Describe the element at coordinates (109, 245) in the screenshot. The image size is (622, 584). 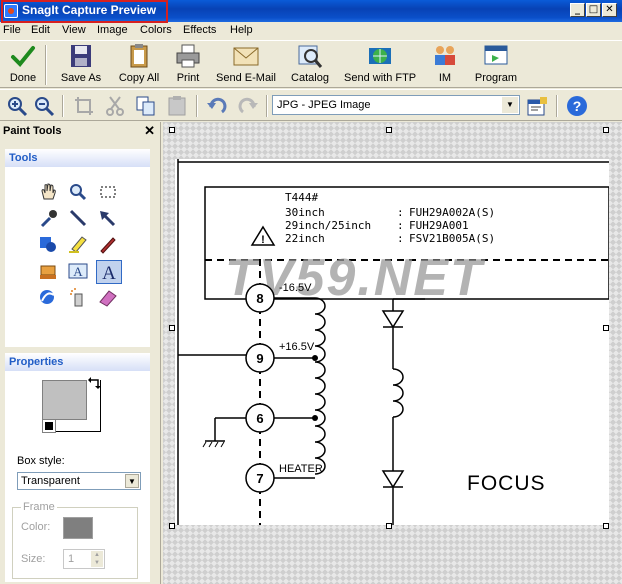
I see `pen-tool-icon` at that location.